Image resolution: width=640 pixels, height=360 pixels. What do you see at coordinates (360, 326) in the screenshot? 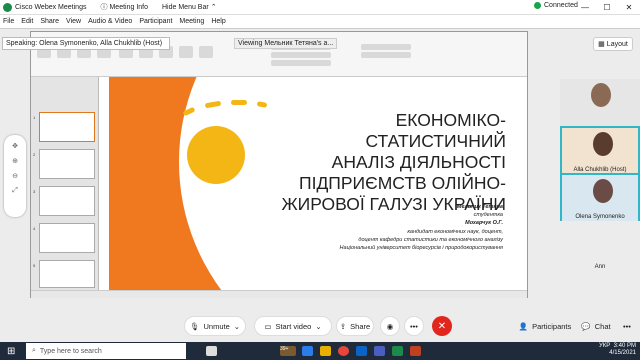
I see `share-label: Share` at bounding box center [360, 326].